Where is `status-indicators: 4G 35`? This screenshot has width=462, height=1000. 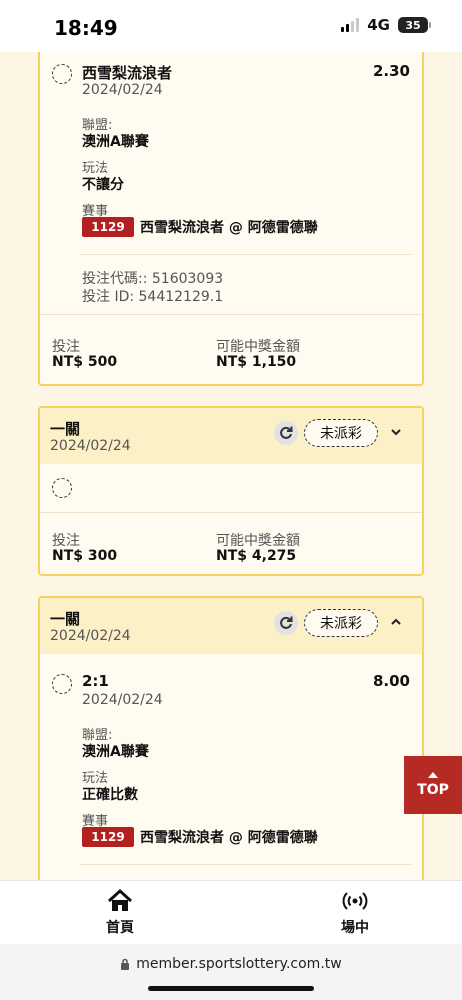 status-indicators: 4G 35 is located at coordinates (386, 25).